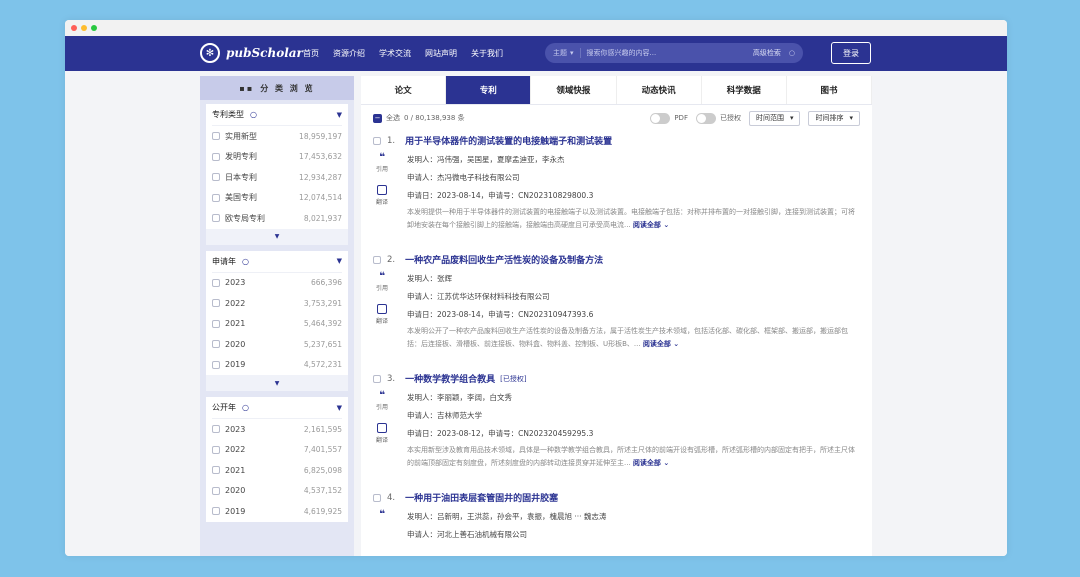 The height and width of the screenshot is (577, 1080). Describe the element at coordinates (277, 136) in the screenshot. I see `facet-item: 实用新型 18,959,197` at that location.